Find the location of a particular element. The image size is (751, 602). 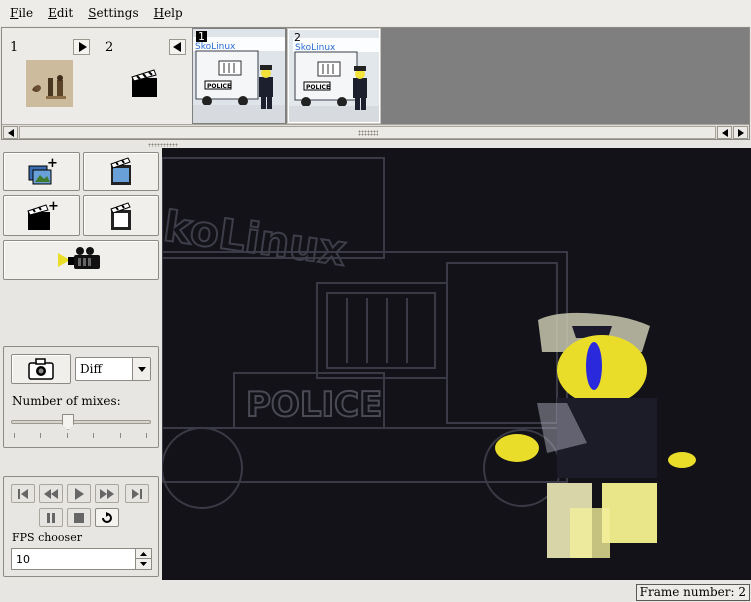

rewind-button is located at coordinates (51, 493).